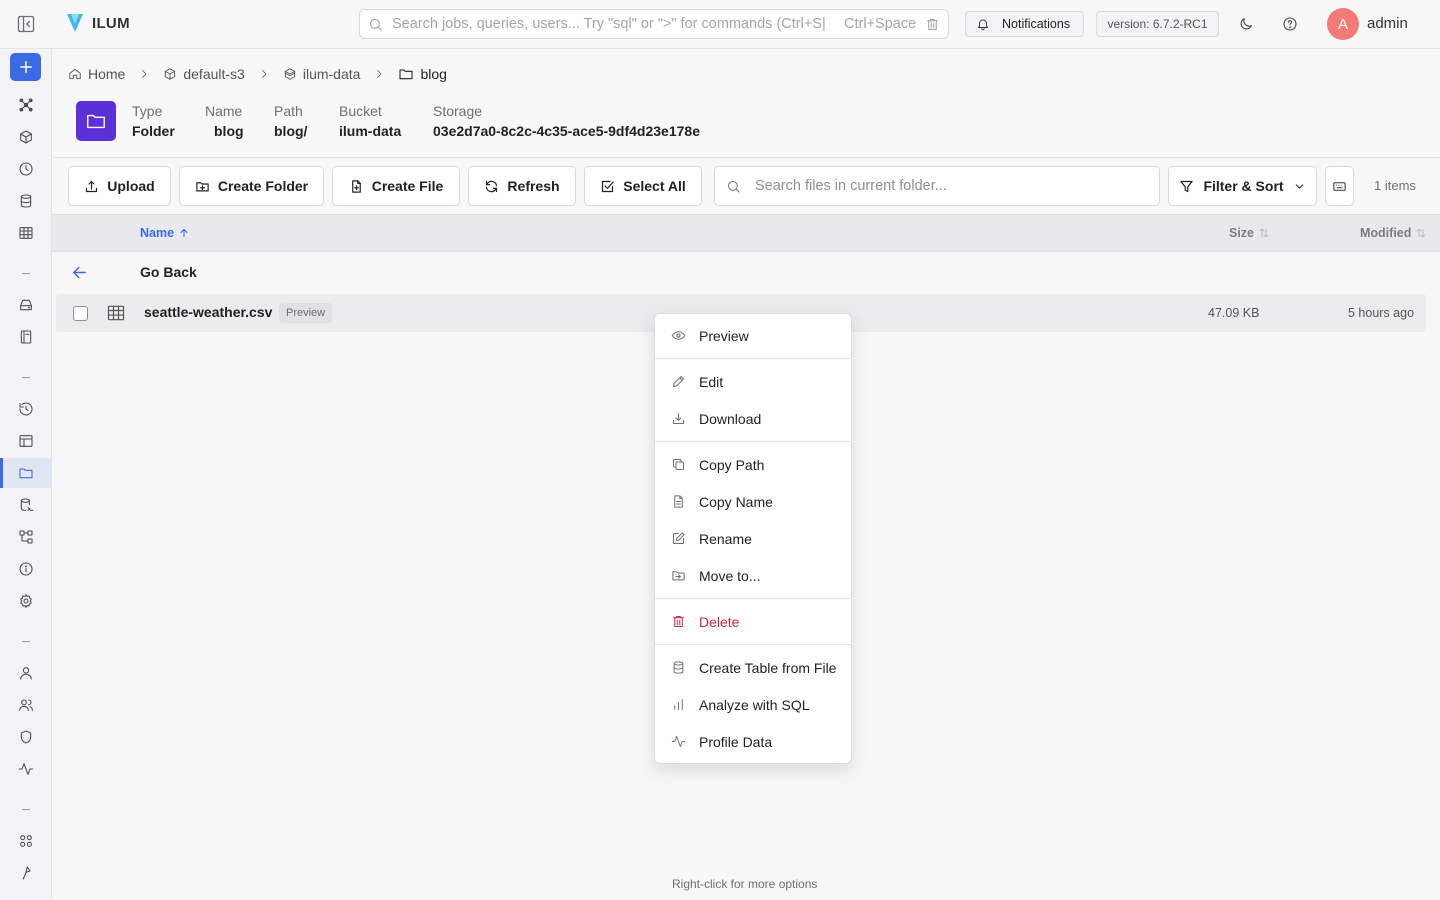 The height and width of the screenshot is (900, 1440). What do you see at coordinates (1290, 24) in the screenshot?
I see `help-icon` at bounding box center [1290, 24].